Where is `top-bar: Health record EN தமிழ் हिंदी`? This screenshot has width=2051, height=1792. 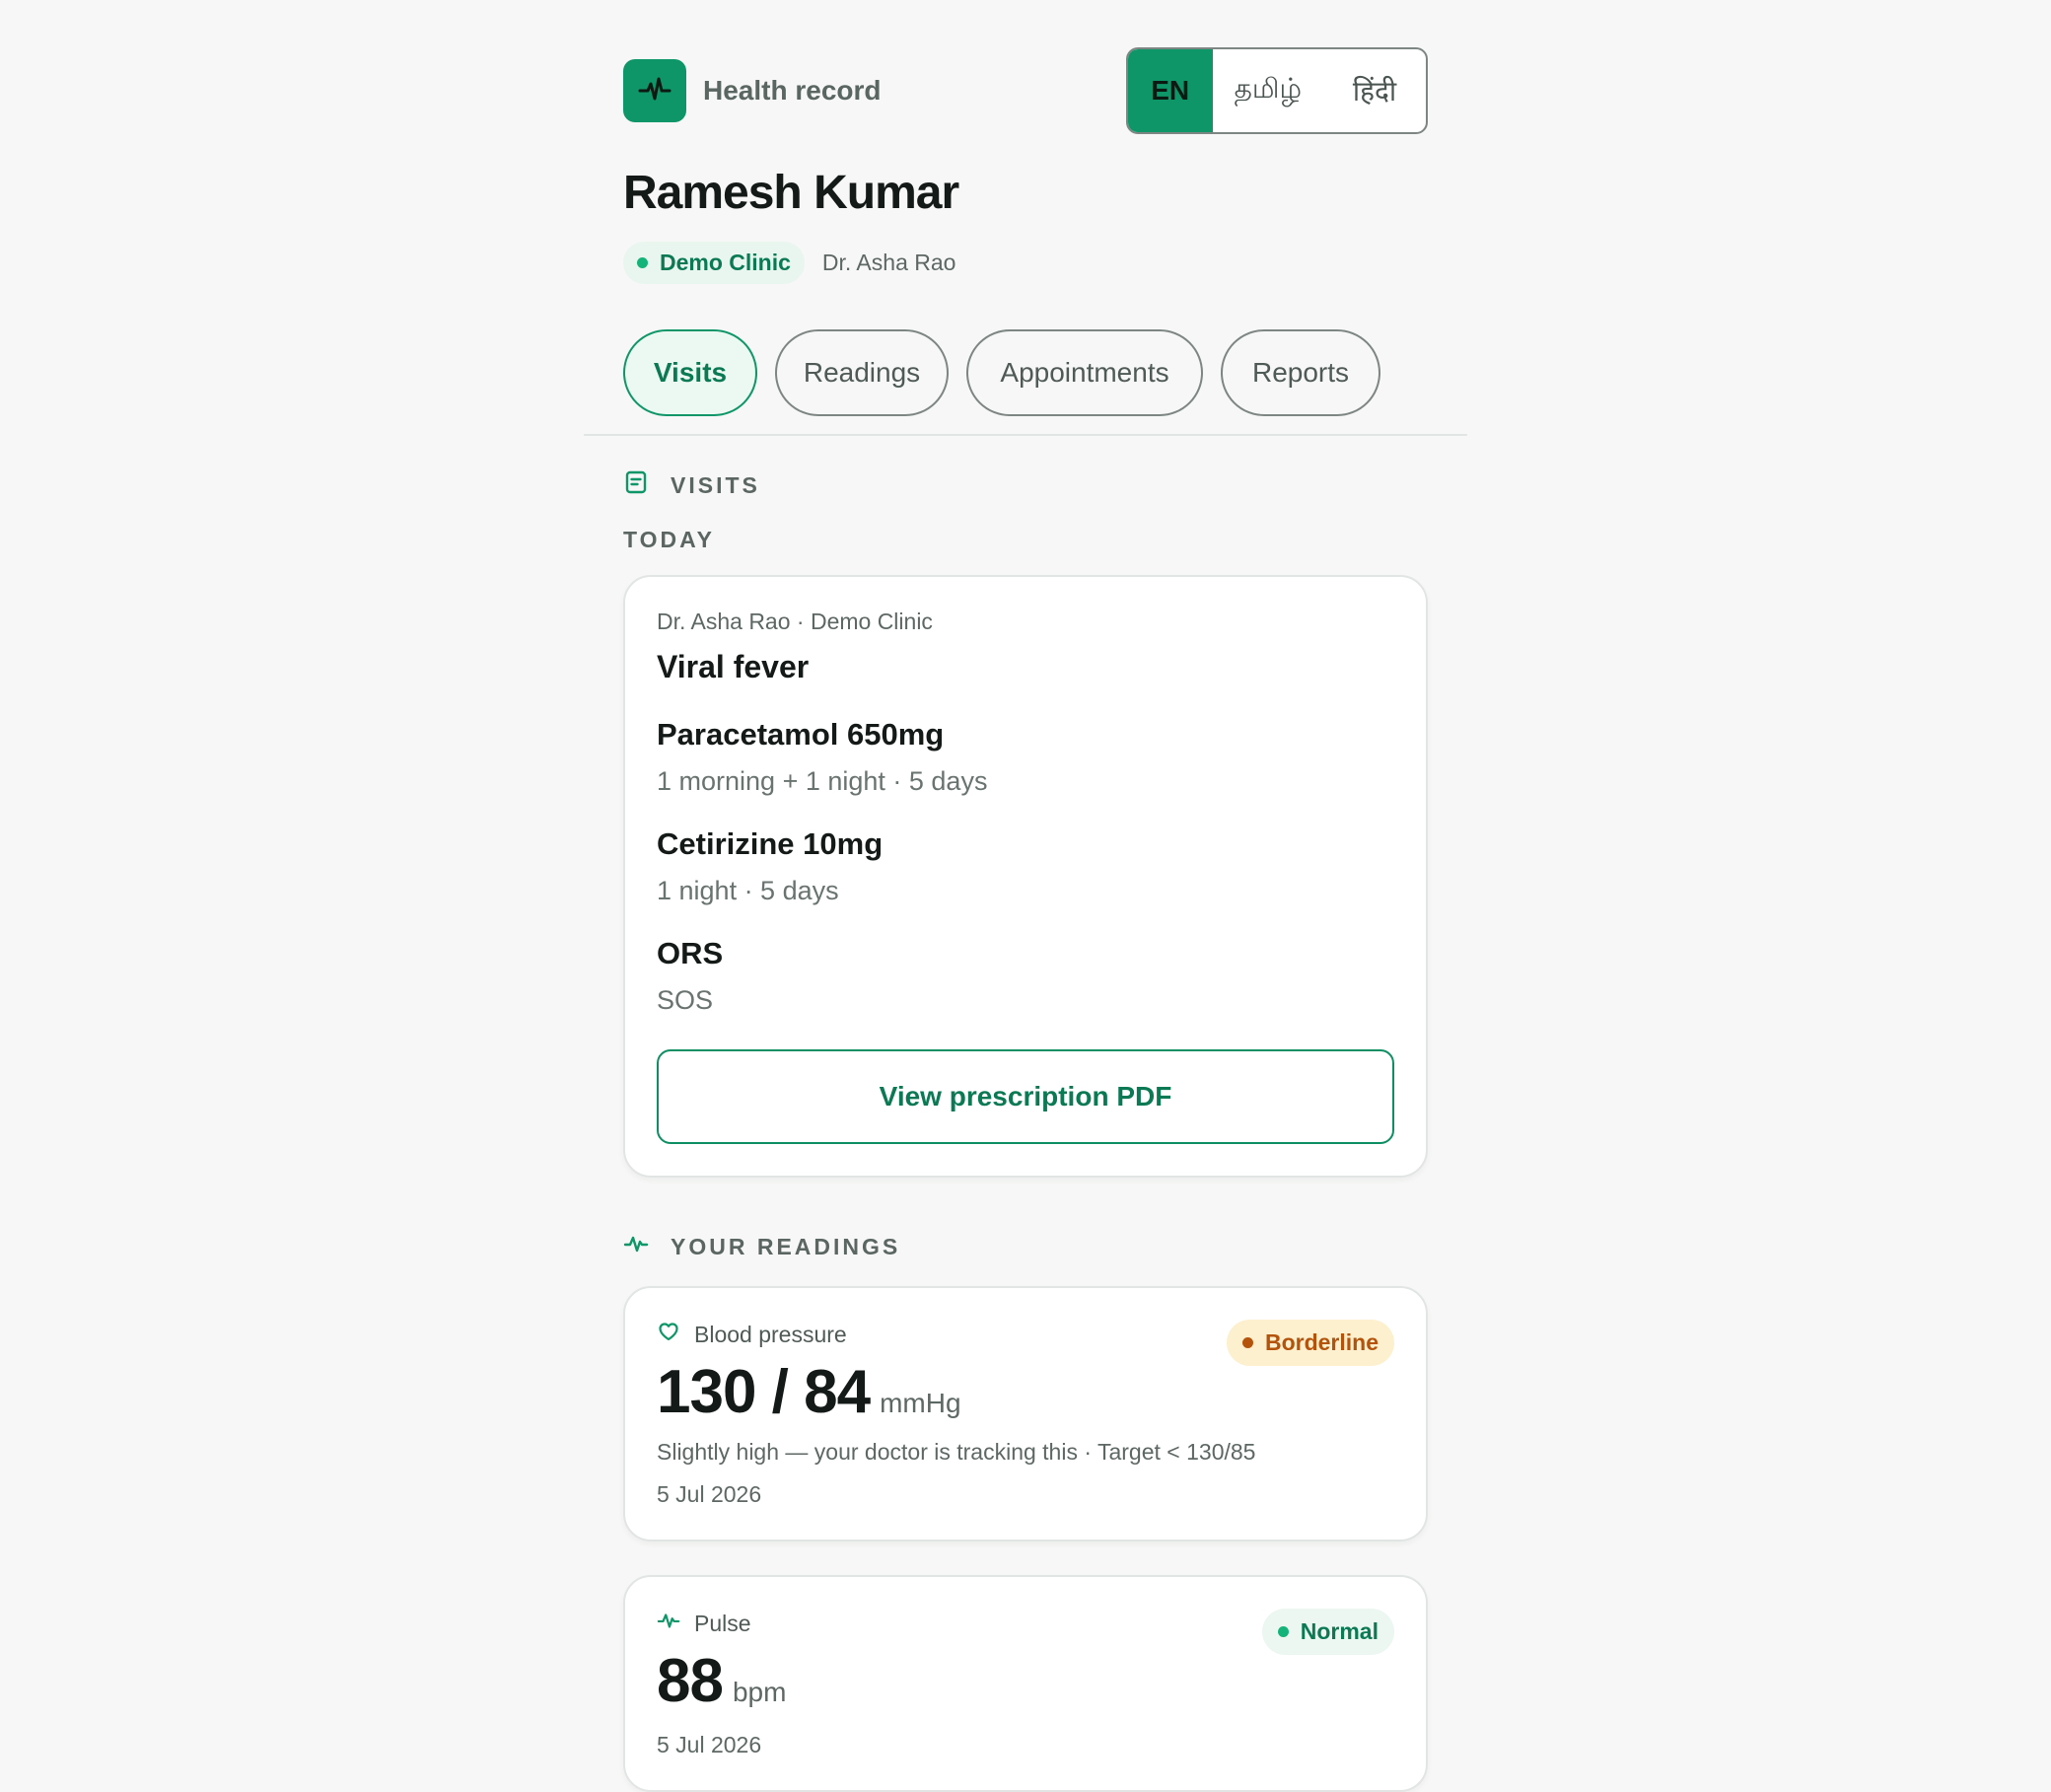
top-bar: Health record EN தமிழ் हिंदी is located at coordinates (1025, 67).